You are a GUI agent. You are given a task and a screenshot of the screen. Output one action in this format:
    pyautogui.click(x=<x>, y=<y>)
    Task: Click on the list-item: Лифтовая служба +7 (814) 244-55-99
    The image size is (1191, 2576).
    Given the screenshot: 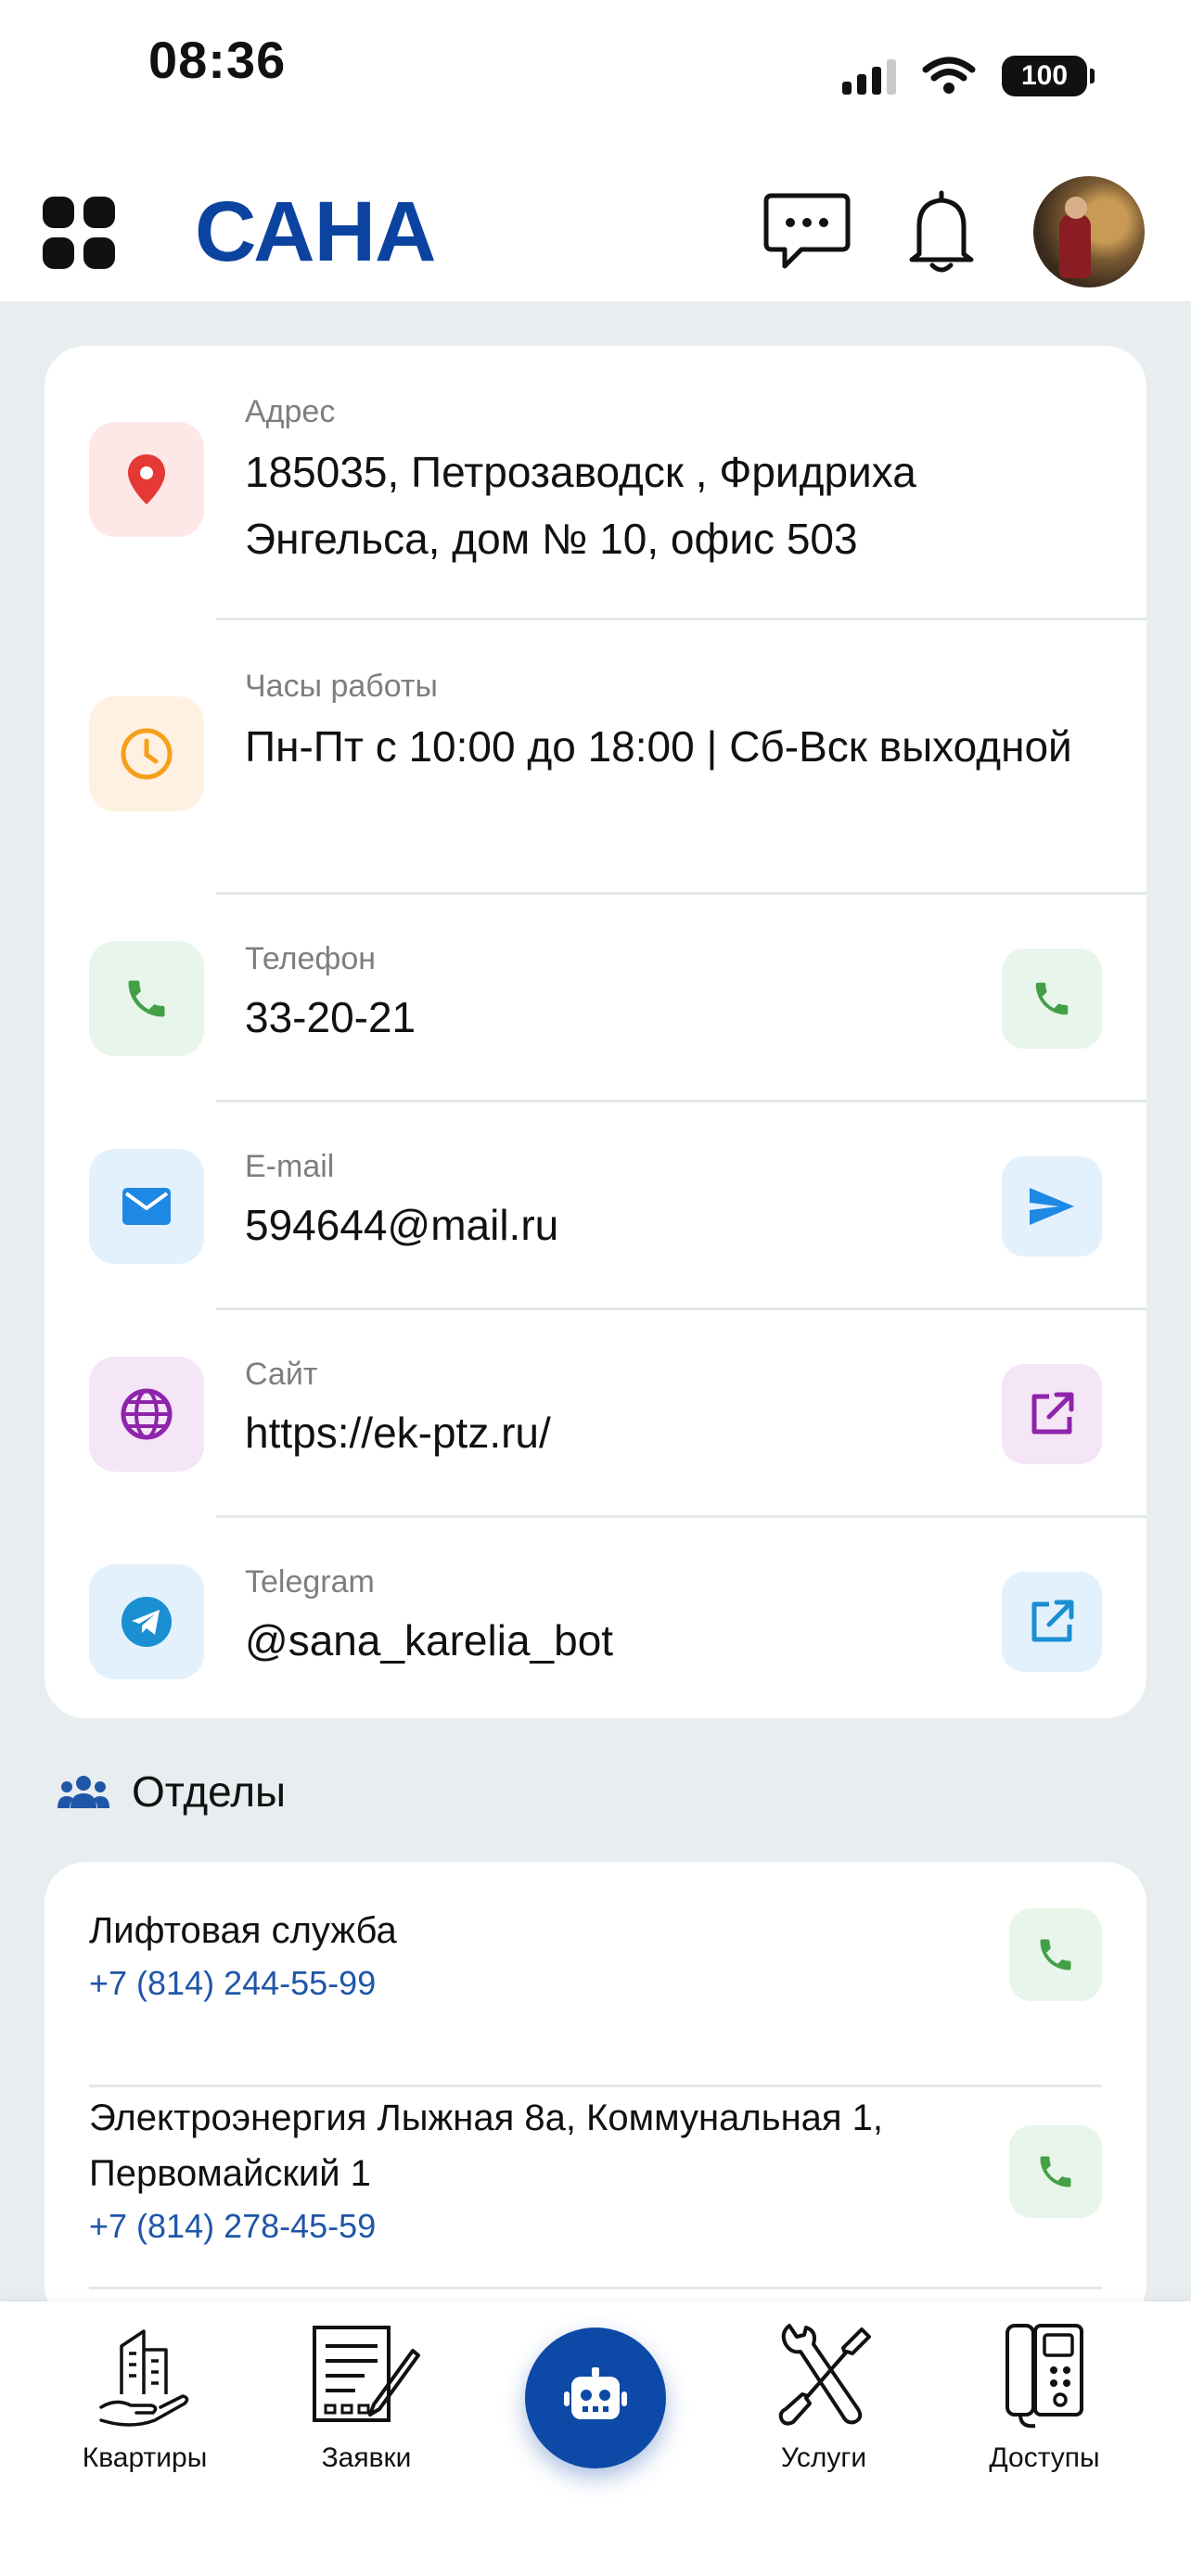 What is the action you would take?
    pyautogui.click(x=595, y=1995)
    